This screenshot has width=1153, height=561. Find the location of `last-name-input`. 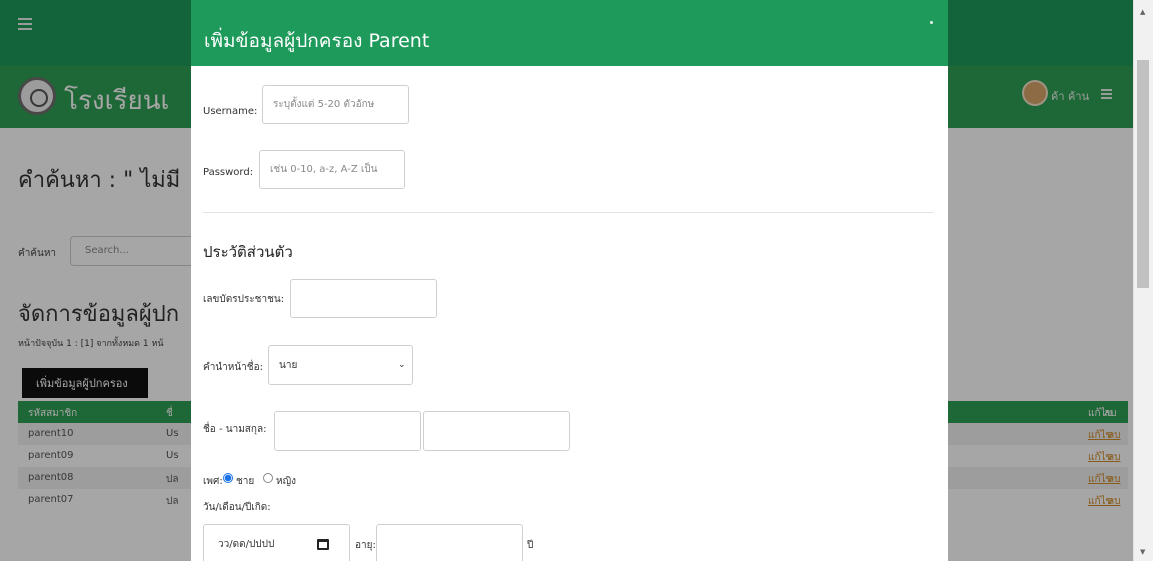

last-name-input is located at coordinates (496, 431).